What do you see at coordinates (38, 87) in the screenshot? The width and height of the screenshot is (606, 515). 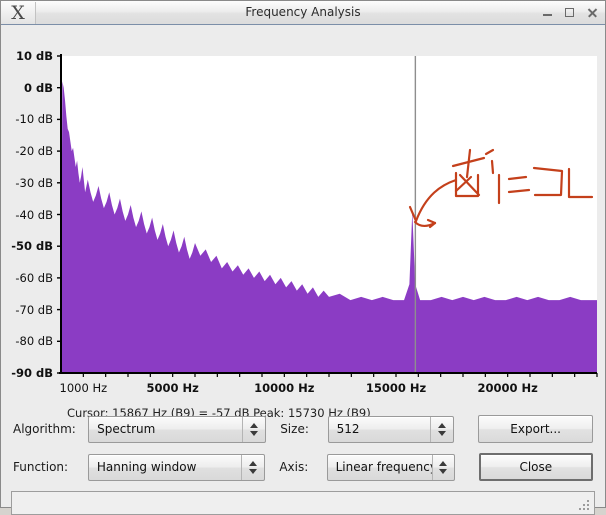 I see `y-axis-tick-label: 0 dB` at bounding box center [38, 87].